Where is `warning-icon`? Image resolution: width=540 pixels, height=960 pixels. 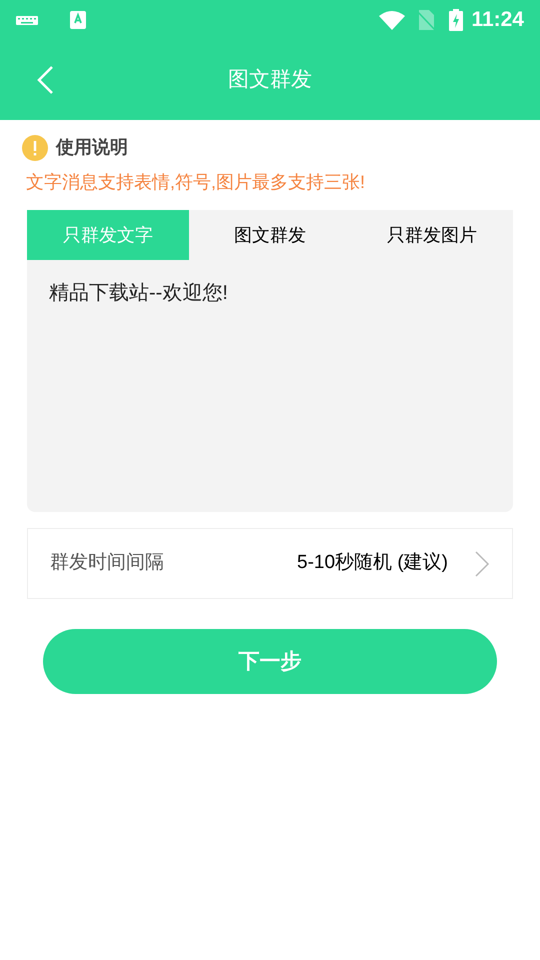
warning-icon is located at coordinates (35, 147).